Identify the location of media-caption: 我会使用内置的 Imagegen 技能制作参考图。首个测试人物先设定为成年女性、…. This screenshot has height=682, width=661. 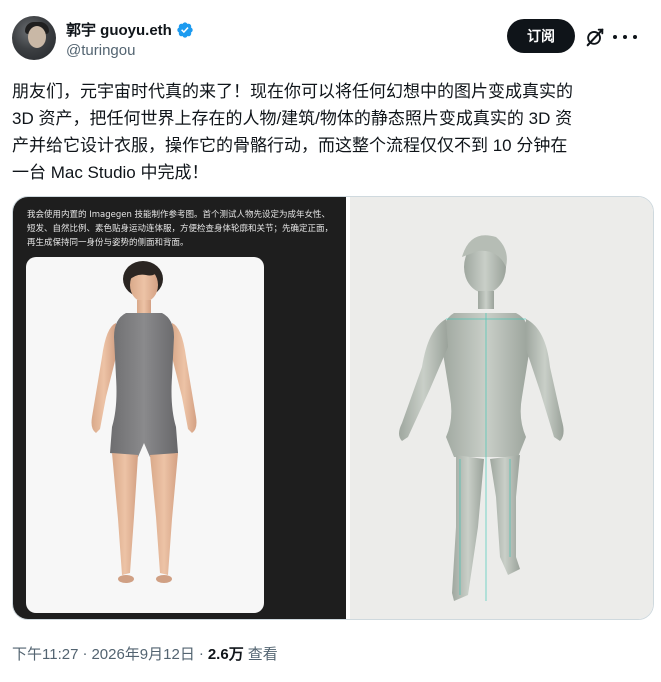
(180, 229).